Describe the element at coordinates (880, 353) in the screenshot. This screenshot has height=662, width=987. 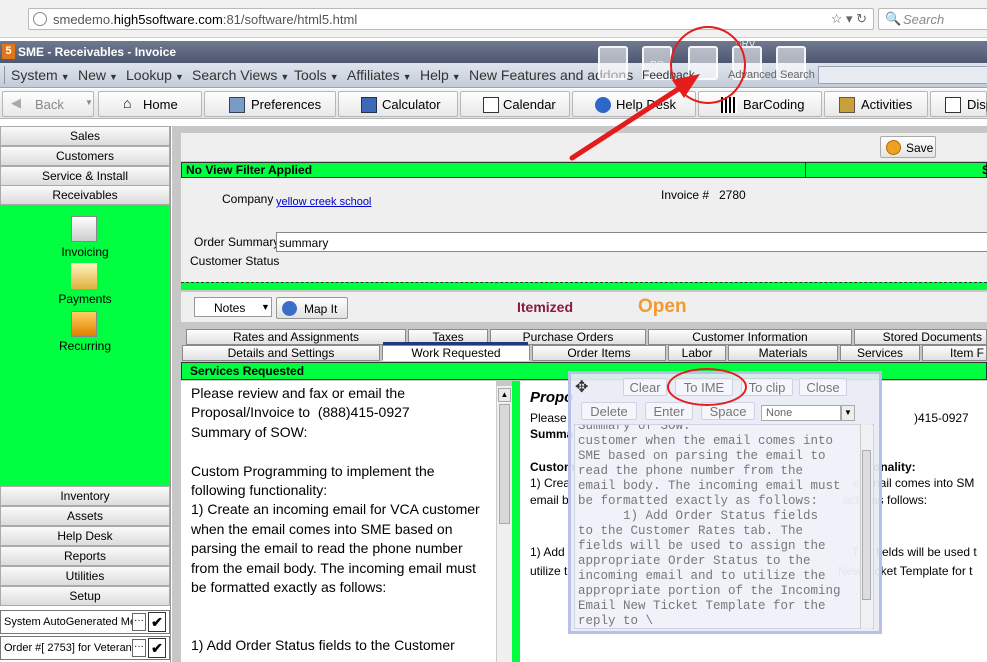
I see `tab-services: Services` at that location.